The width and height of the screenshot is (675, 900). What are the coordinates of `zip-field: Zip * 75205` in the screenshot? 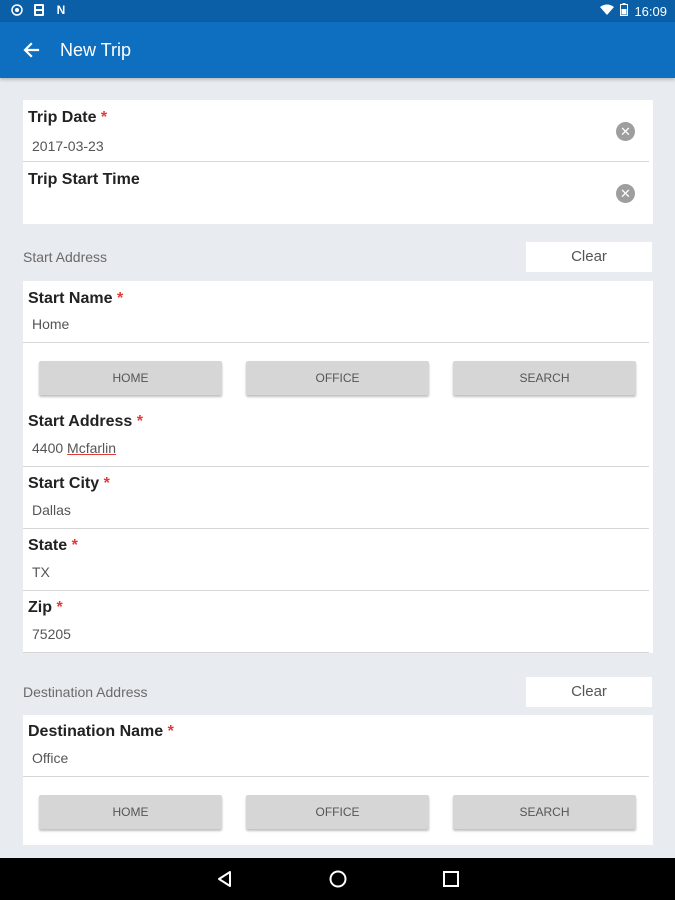 It's located at (336, 622).